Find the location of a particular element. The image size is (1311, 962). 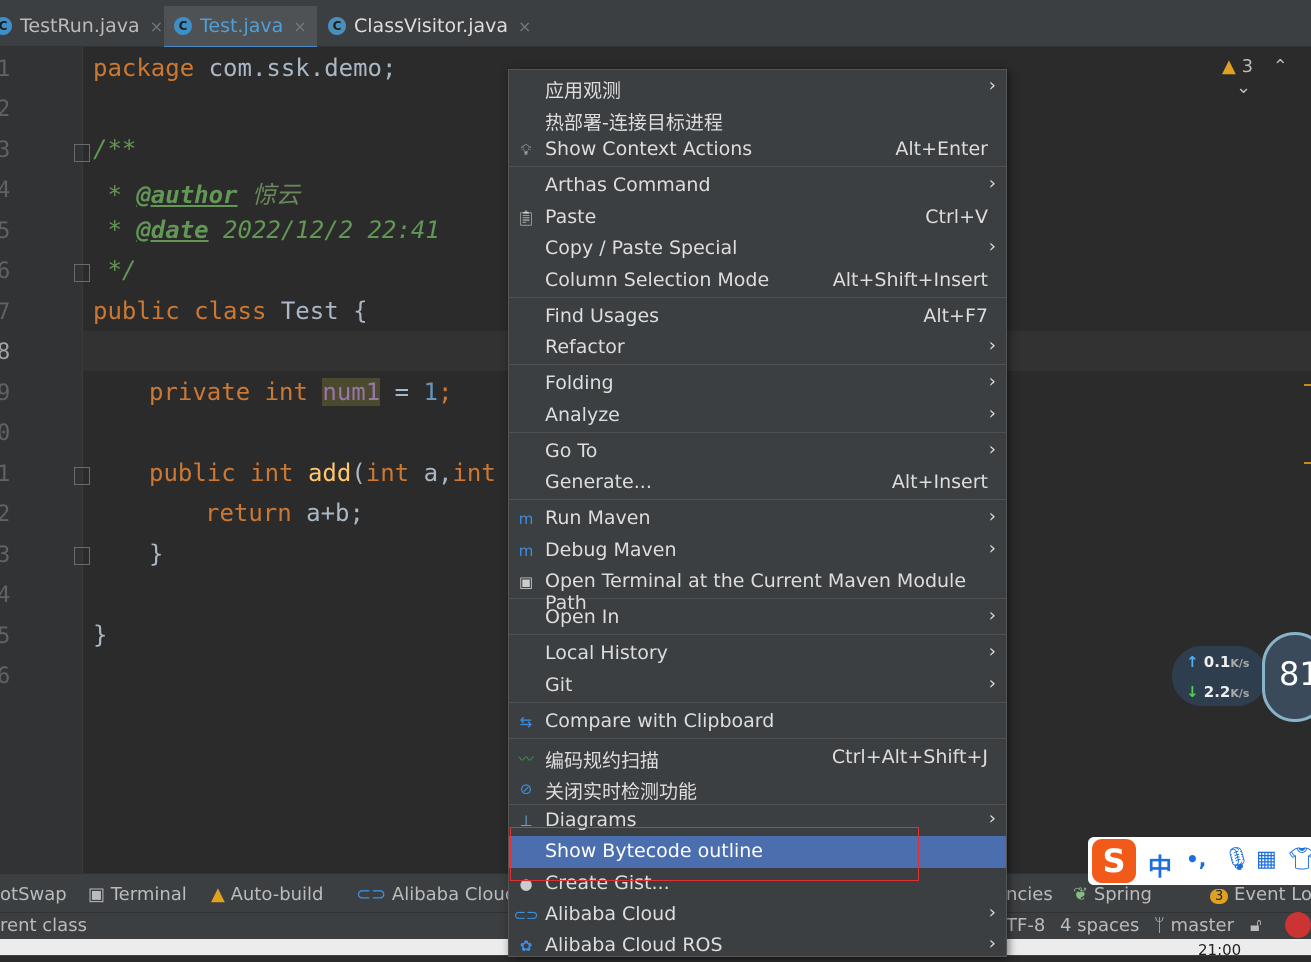

menu-item-debug-maven: m Debug Maven › is located at coordinates (757, 551).